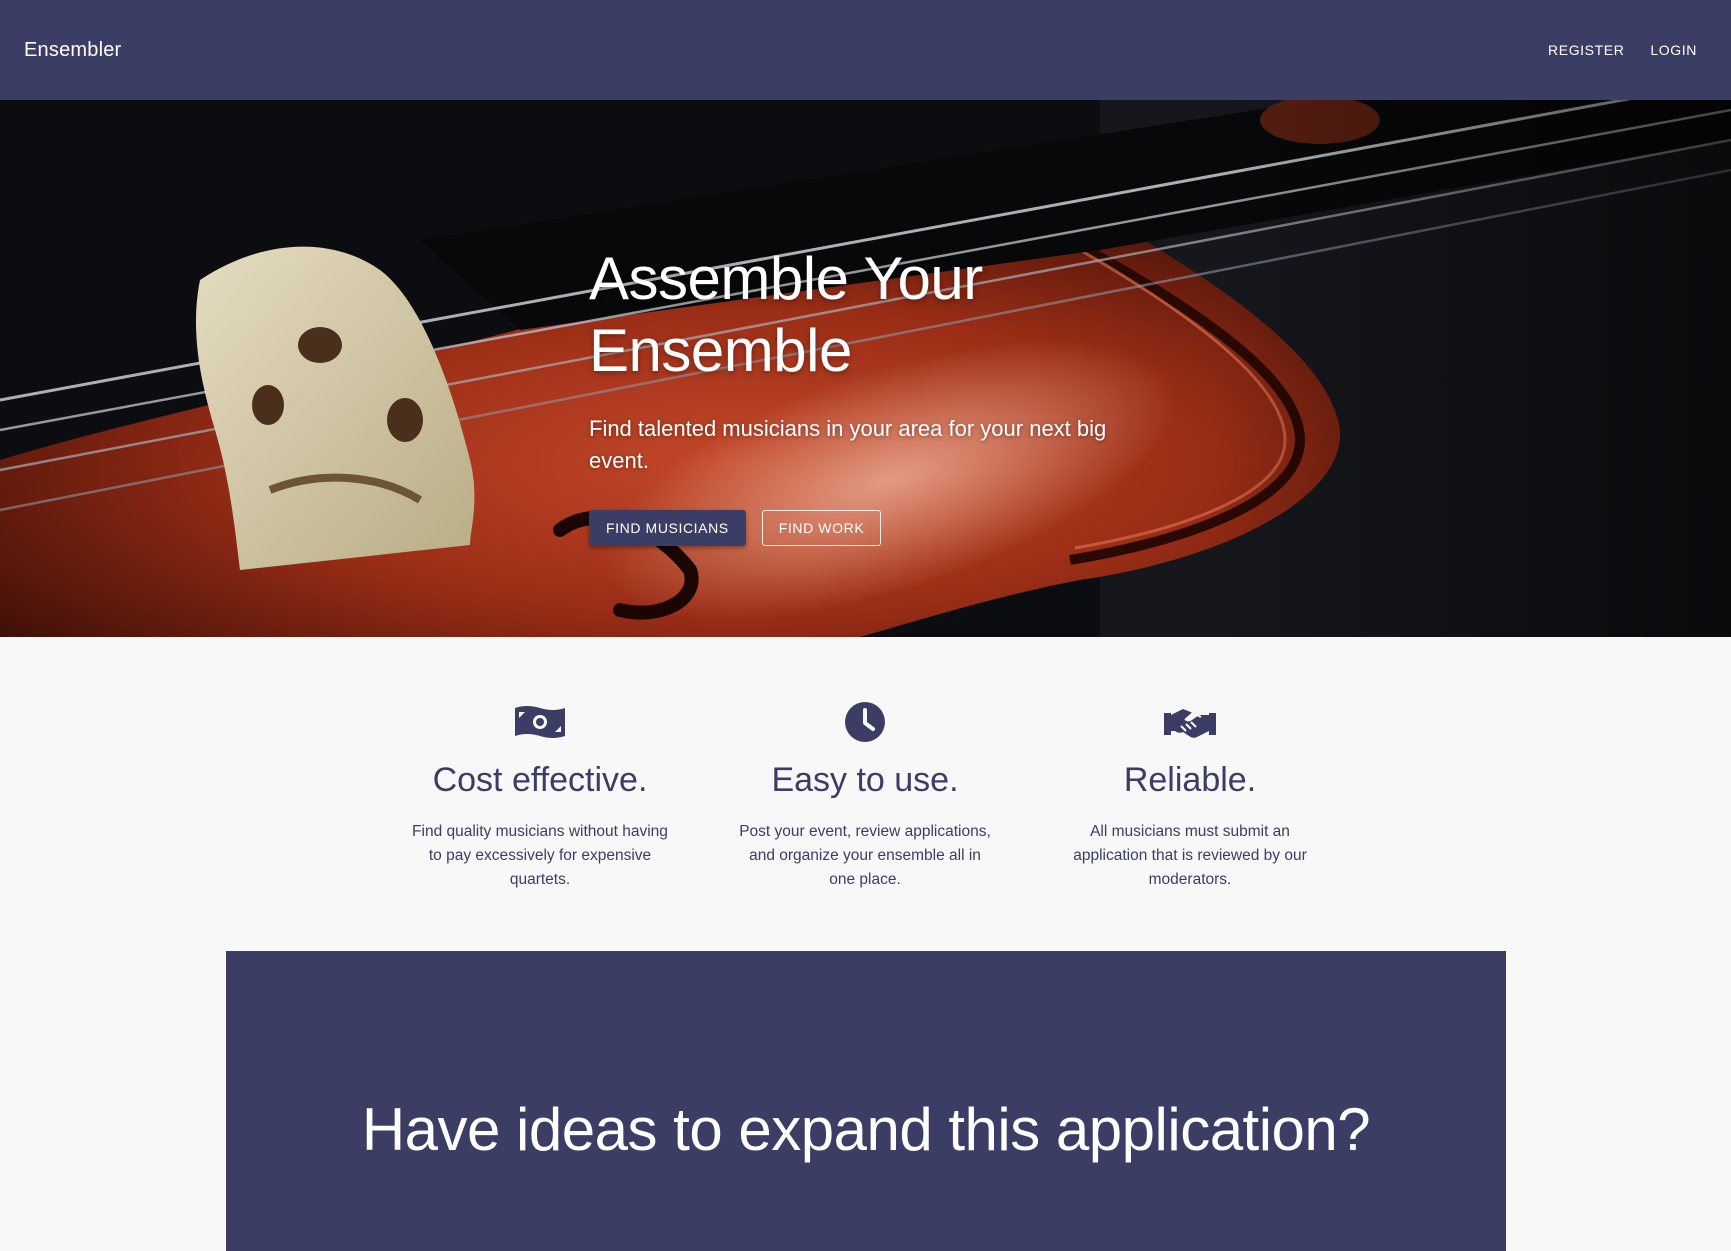  What do you see at coordinates (72, 50) in the screenshot?
I see `brand-logo-text: Ensembler` at bounding box center [72, 50].